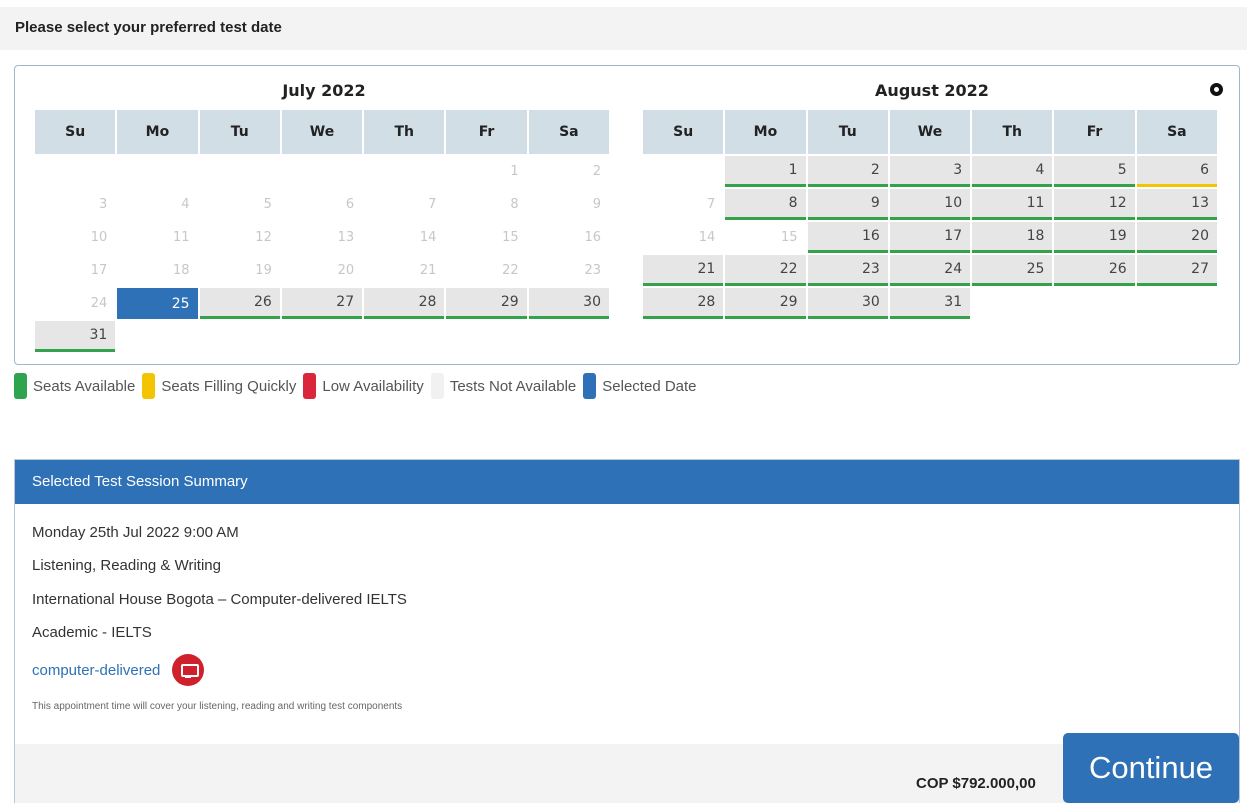  I want to click on session-date: Monday 25th Jul 2022 9:00 AM, so click(135, 532).